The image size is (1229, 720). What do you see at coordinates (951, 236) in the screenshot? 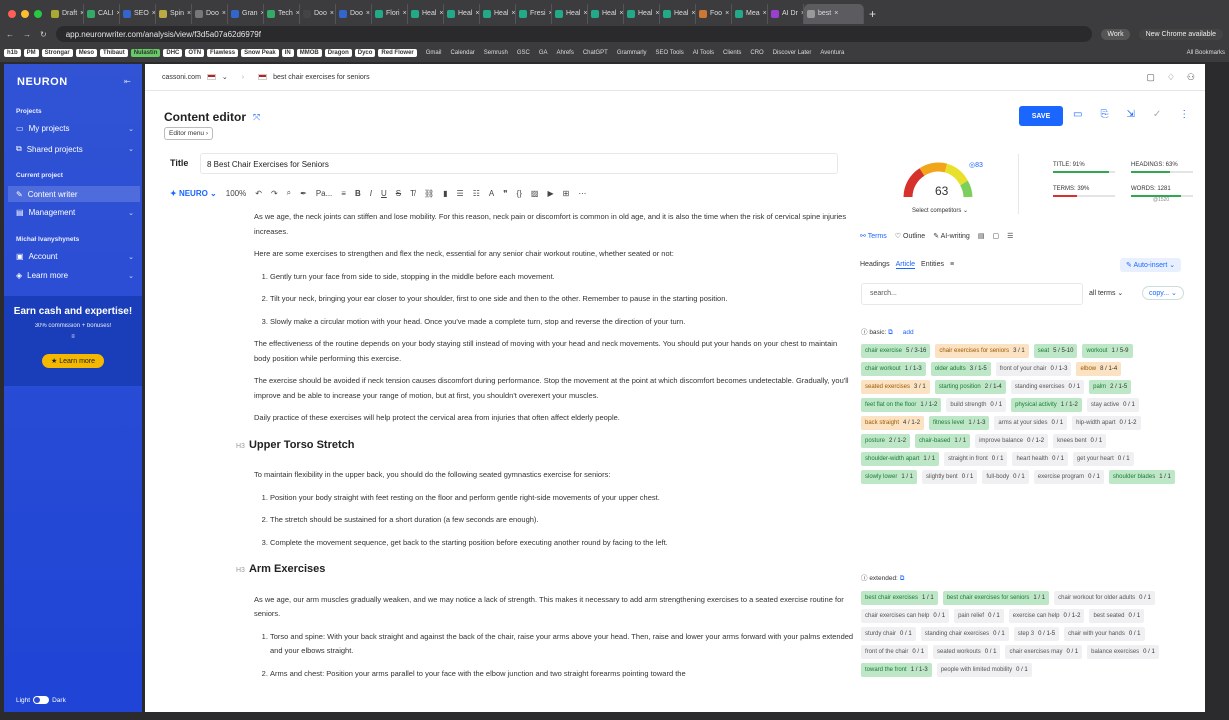
I see `tab-ai-writing: ✎ AI-writing` at bounding box center [951, 236].